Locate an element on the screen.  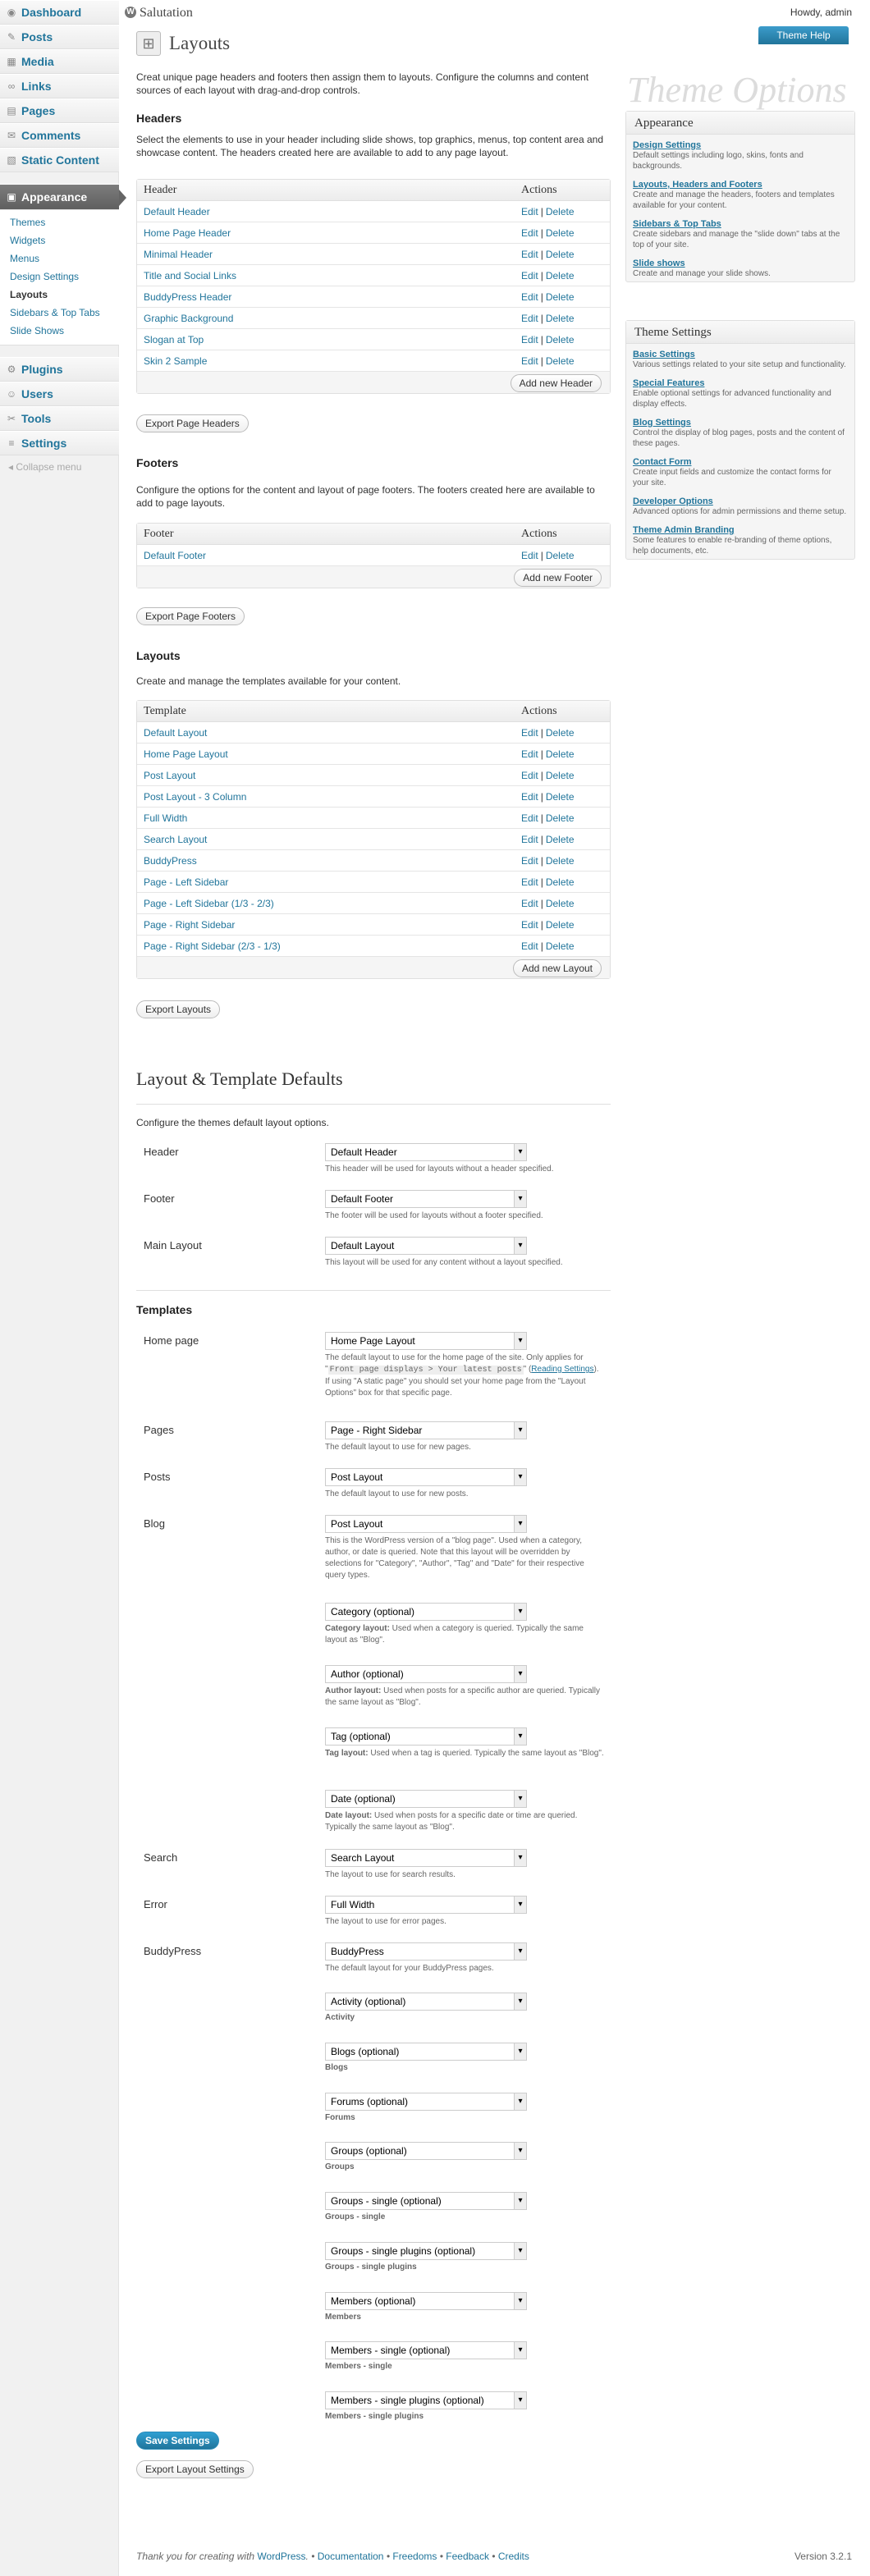
reading-settings-link: Reading Settings is located at coordinates (562, 1369).